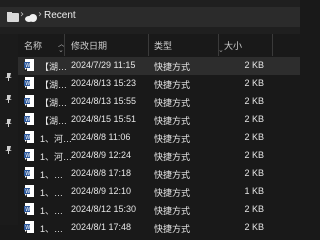 Image resolution: width=320 pixels, height=240 pixels. What do you see at coordinates (60, 15) in the screenshot?
I see `breadcrumb-recent: Recent` at bounding box center [60, 15].